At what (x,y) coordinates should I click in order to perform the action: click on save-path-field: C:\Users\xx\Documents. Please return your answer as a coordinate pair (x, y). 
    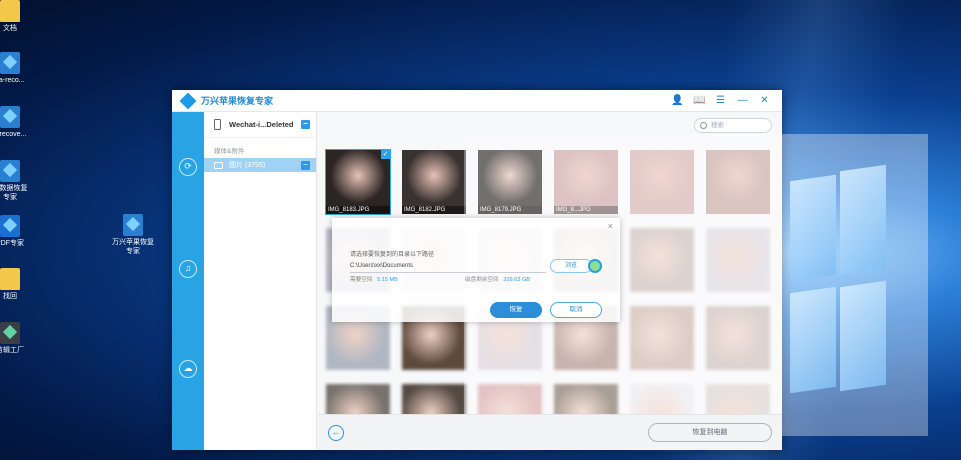
    Looking at the image, I should click on (448, 267).